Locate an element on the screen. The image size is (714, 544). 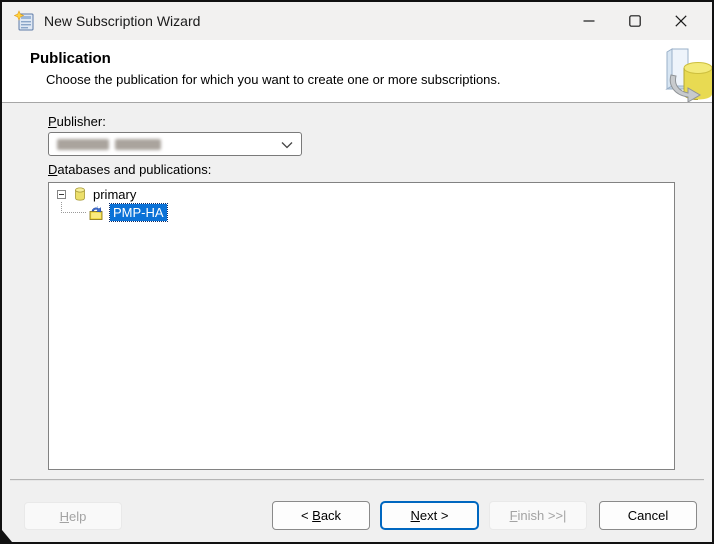
page-title: Publication is located at coordinates (70, 58).